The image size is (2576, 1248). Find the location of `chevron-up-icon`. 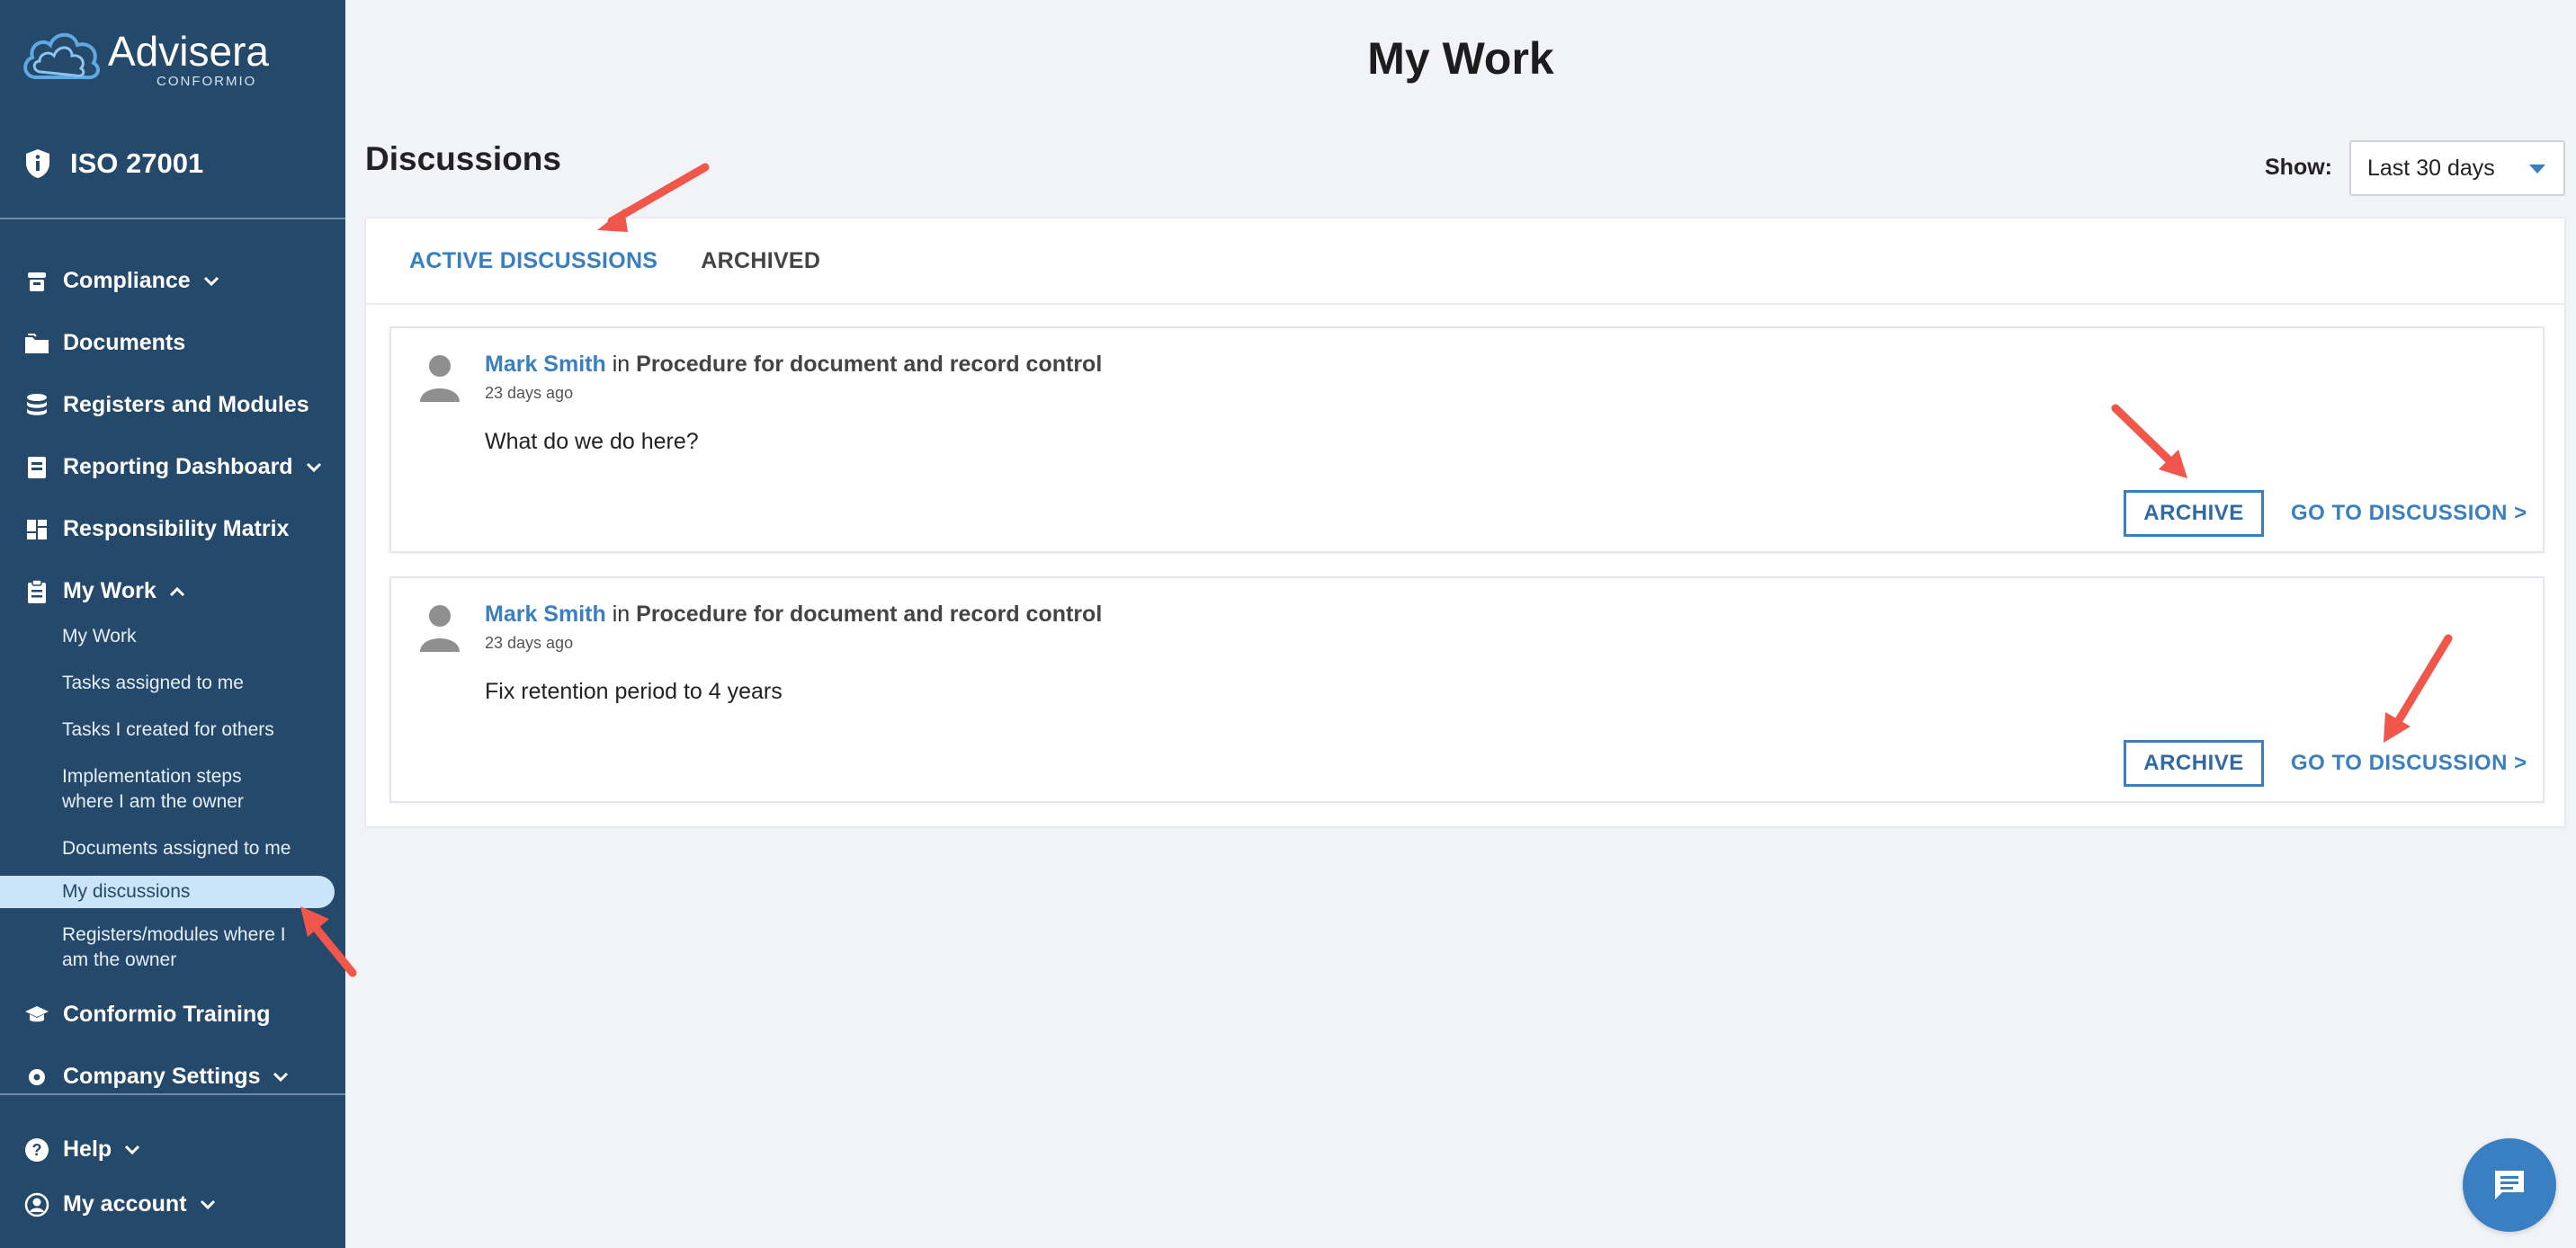

chevron-up-icon is located at coordinates (176, 591).